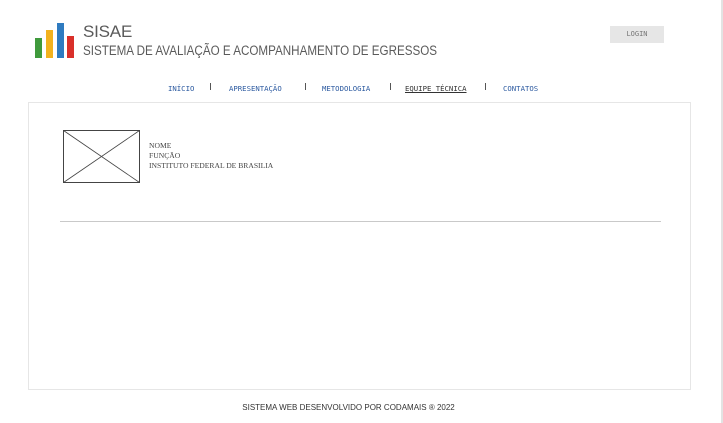 This screenshot has height=423, width=723. What do you see at coordinates (211, 165) in the screenshot?
I see `member-institution: INSTITUTO FEDERAL DE BRASILIA` at bounding box center [211, 165].